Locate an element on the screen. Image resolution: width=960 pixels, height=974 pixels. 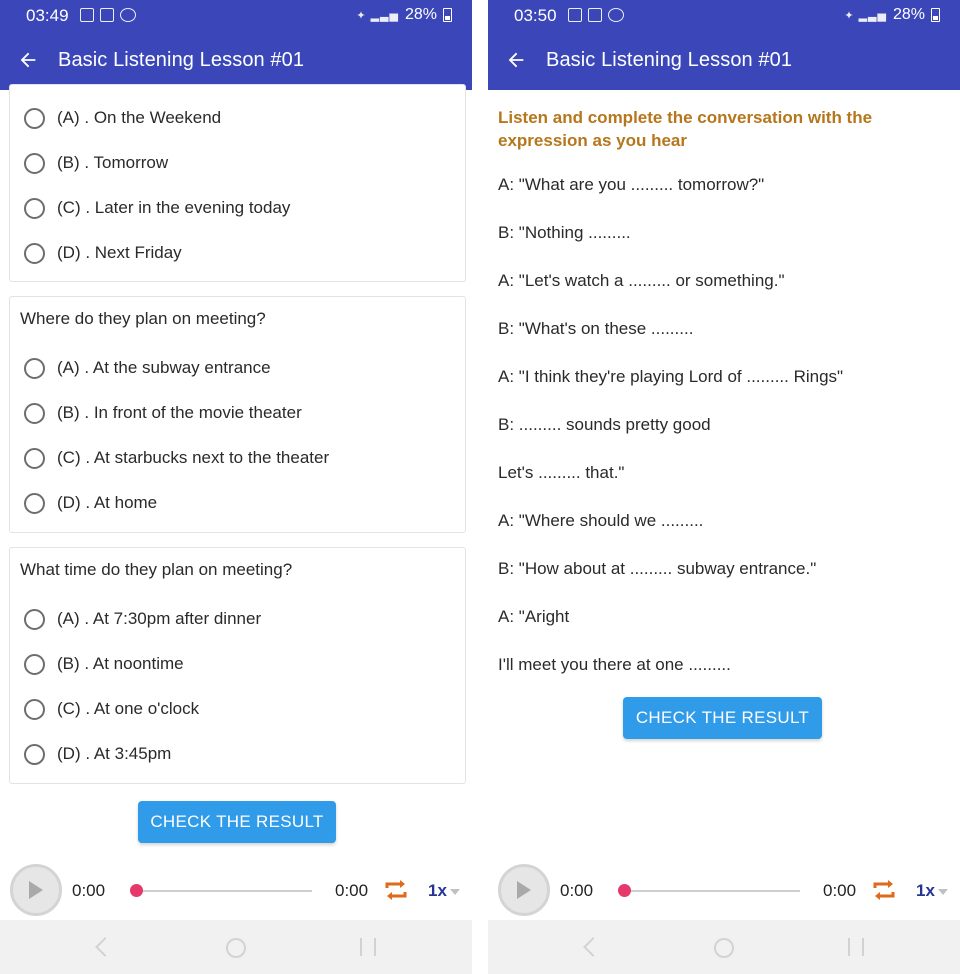
answer-option: (A) . On the Weekend is located at coordinates (122, 118).